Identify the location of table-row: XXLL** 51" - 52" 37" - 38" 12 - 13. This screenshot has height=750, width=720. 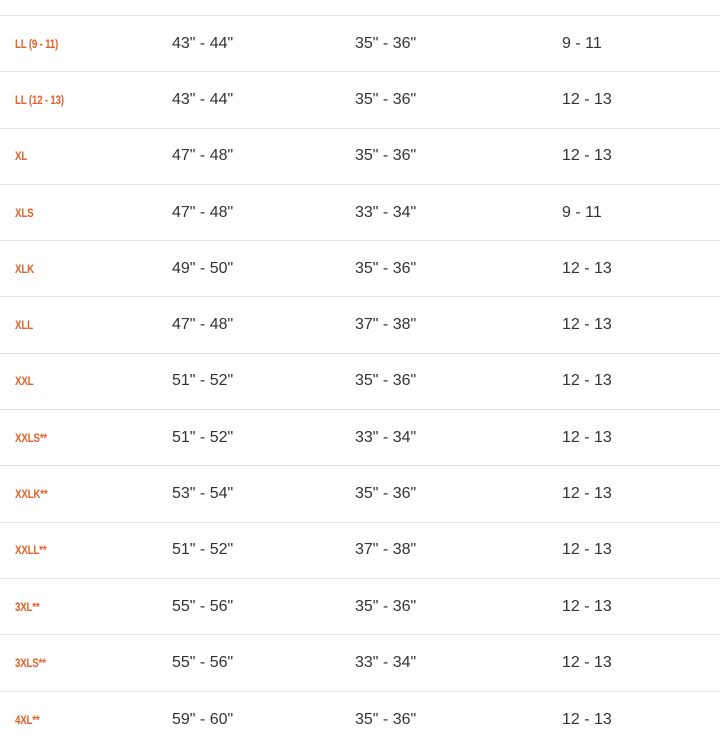
(360, 551).